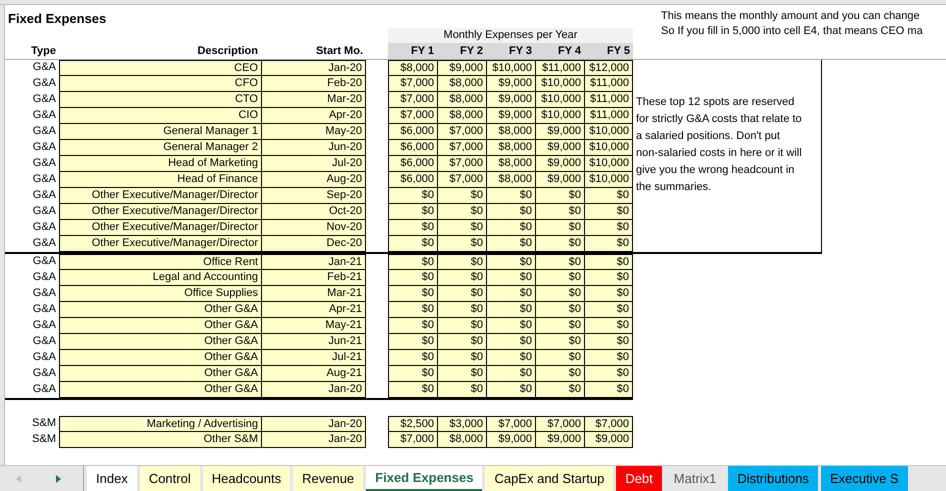 This screenshot has width=946, height=491. What do you see at coordinates (160, 132) in the screenshot?
I see `table-cell: General Manager 1` at bounding box center [160, 132].